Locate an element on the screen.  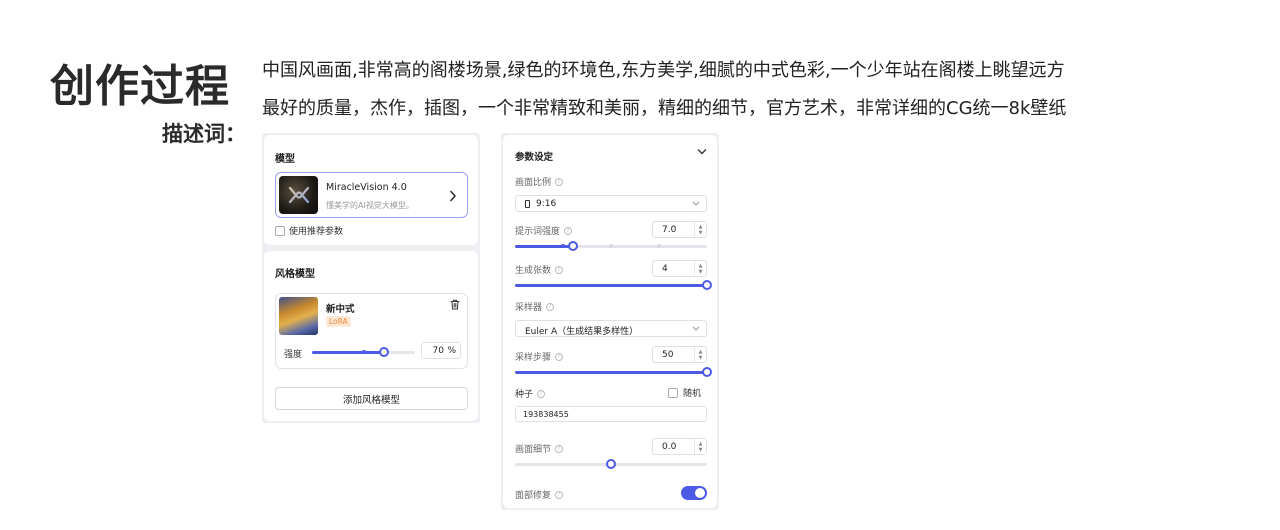
sampler-value: Euler A（生成结果多样性） is located at coordinates (582, 332).